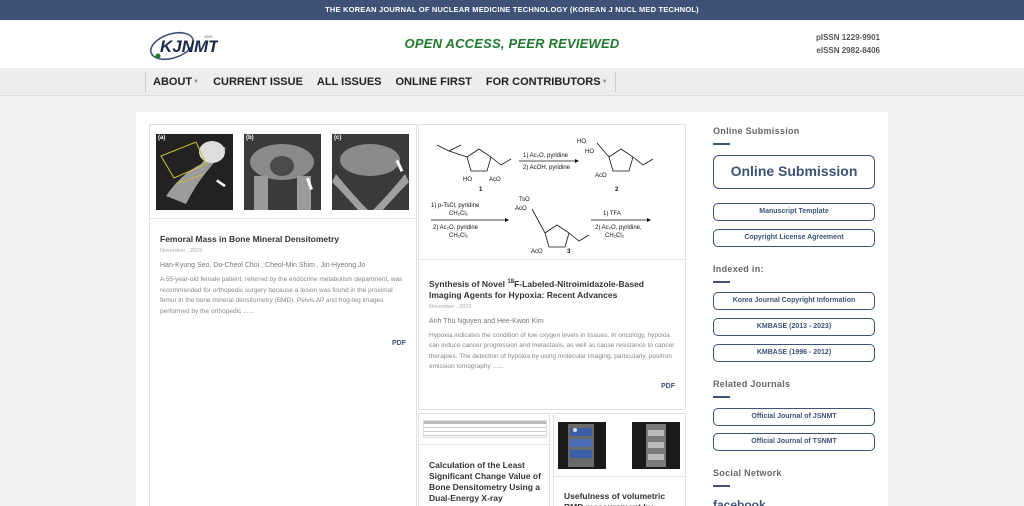 The width and height of the screenshot is (1024, 506). Describe the element at coordinates (495, 180) in the screenshot. I see `scheme-aco-1: AcO` at that location.